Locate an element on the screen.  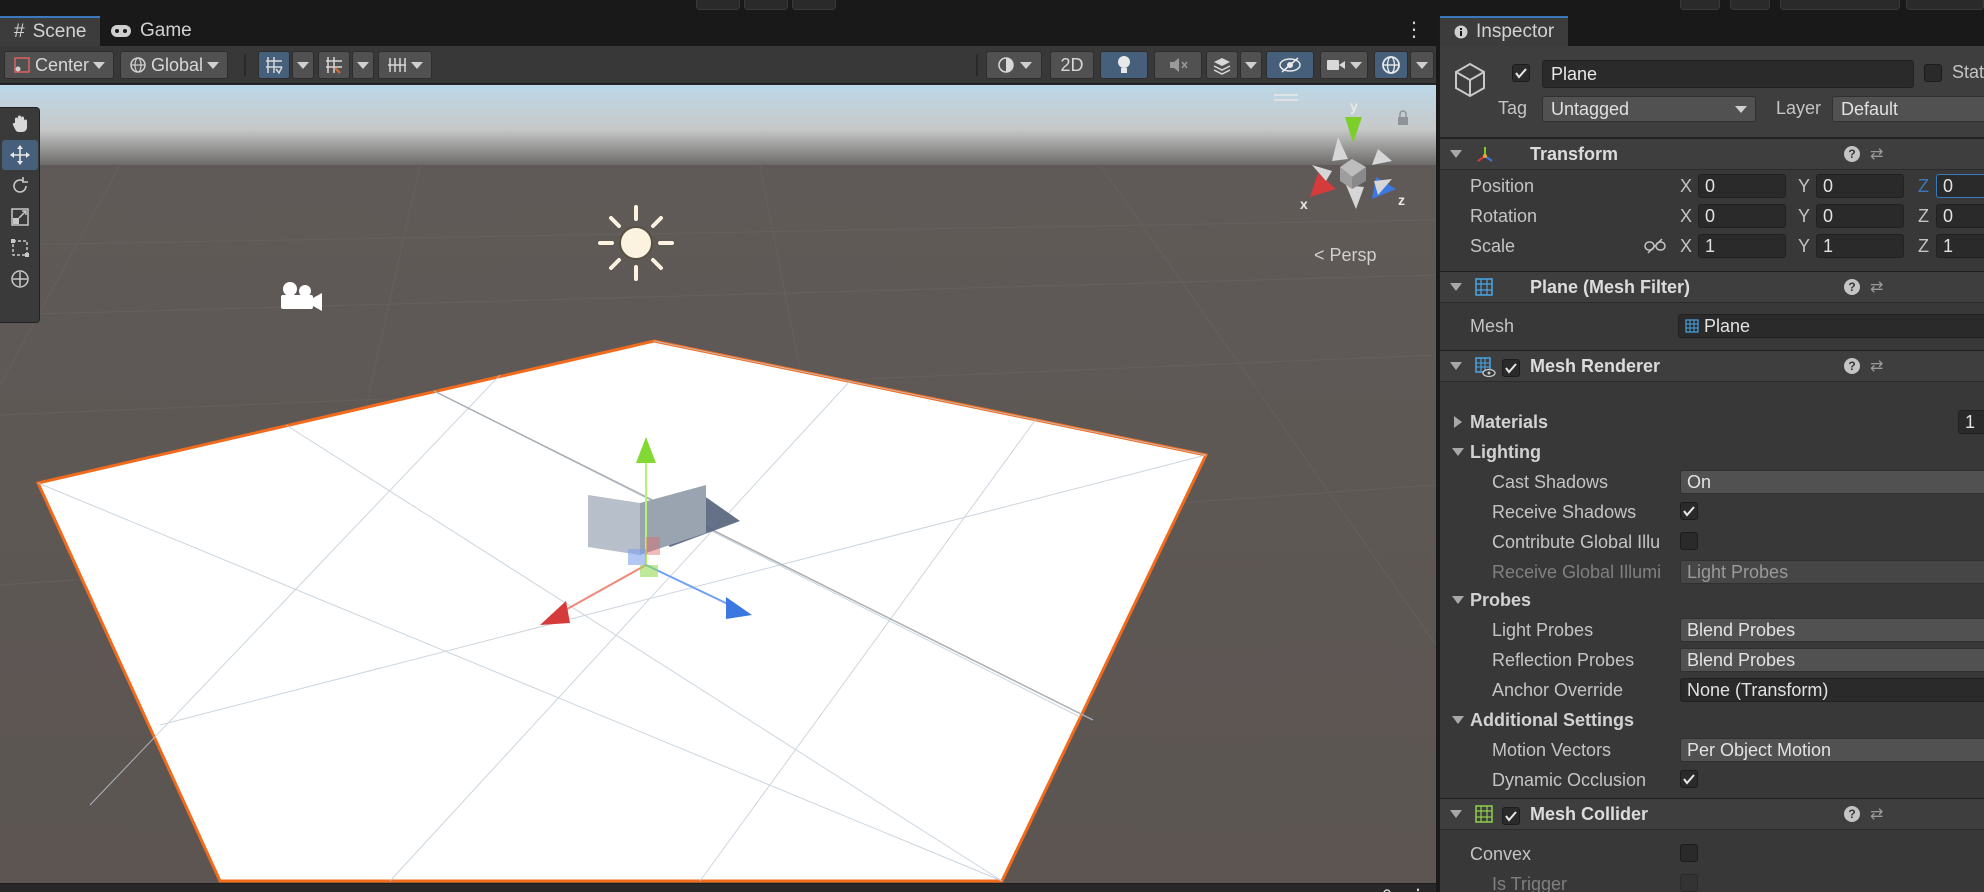
projection-toggle: < Persp is located at coordinates (1345, 255).